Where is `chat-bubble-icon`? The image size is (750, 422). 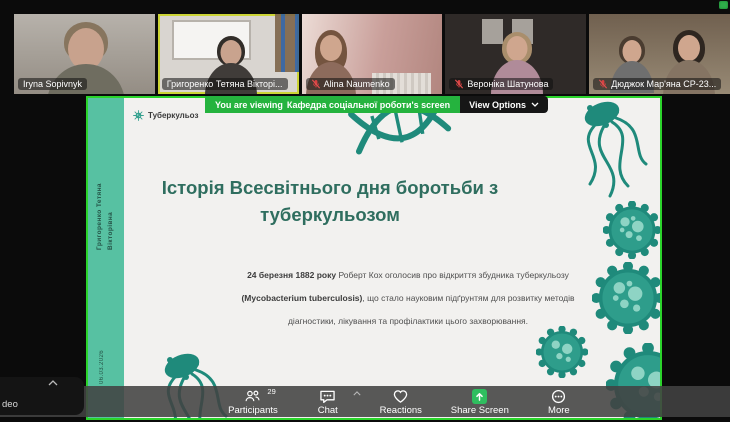 chat-bubble-icon is located at coordinates (327, 396).